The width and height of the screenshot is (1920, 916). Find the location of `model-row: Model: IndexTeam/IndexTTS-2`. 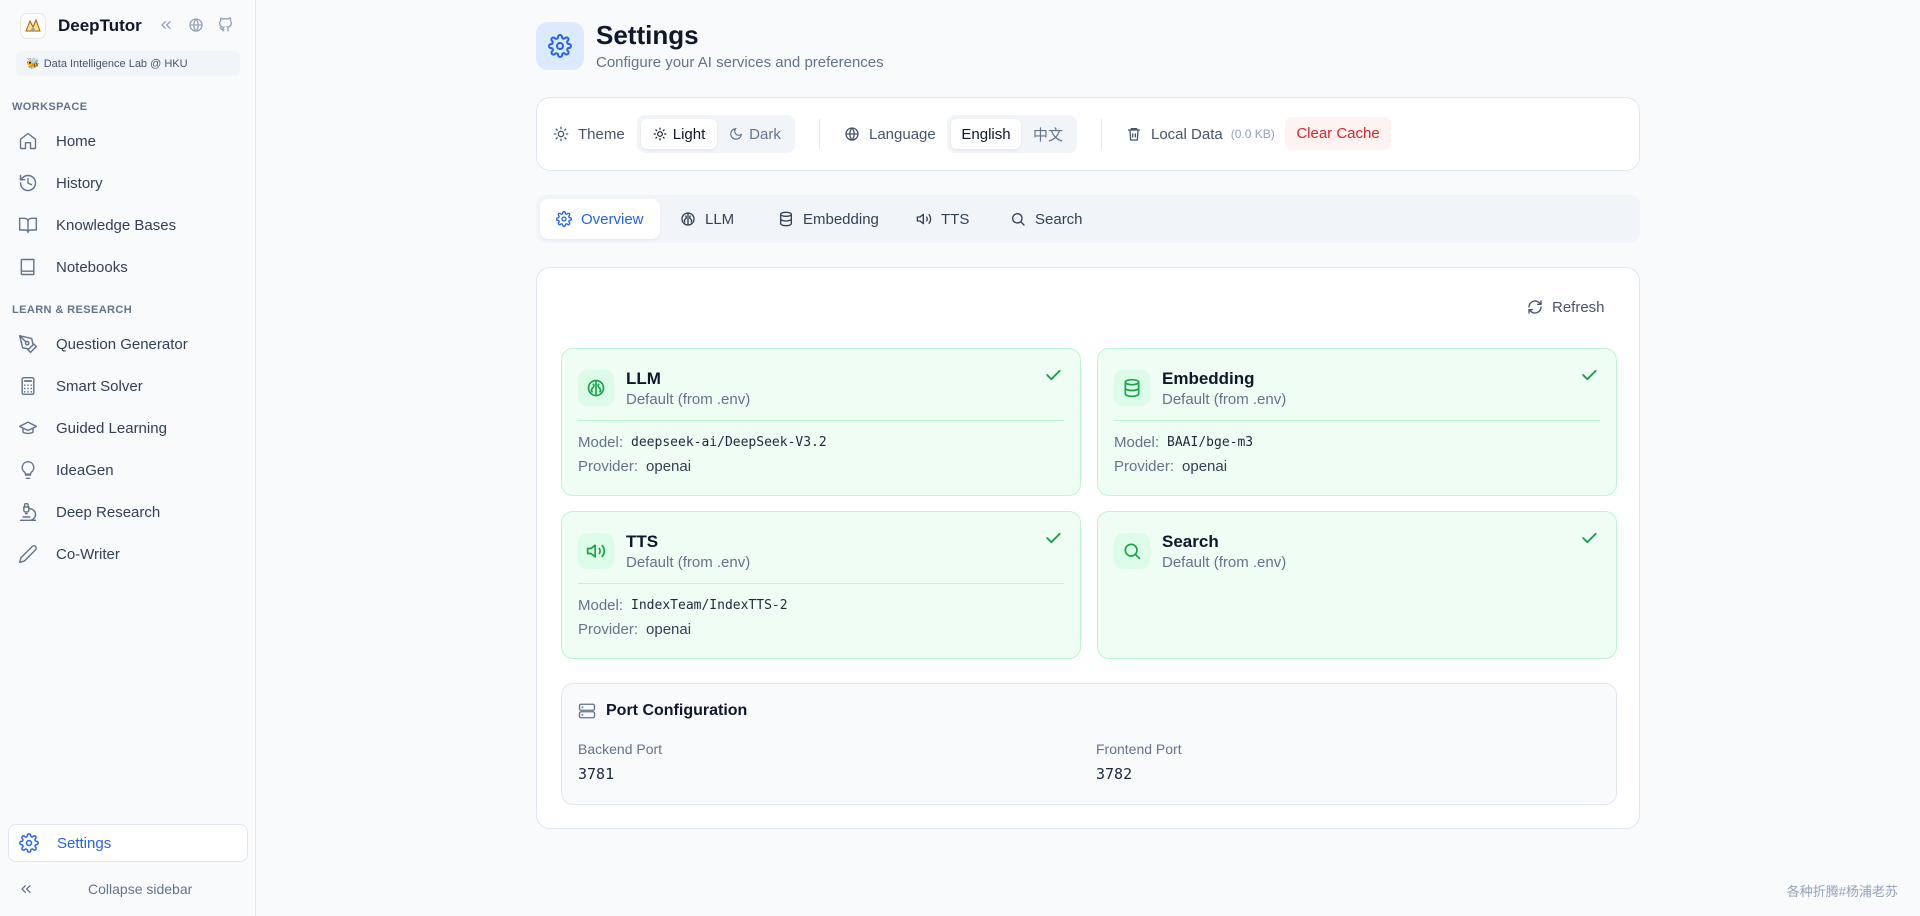

model-row: Model: IndexTeam/IndexTTS-2 is located at coordinates (683, 605).